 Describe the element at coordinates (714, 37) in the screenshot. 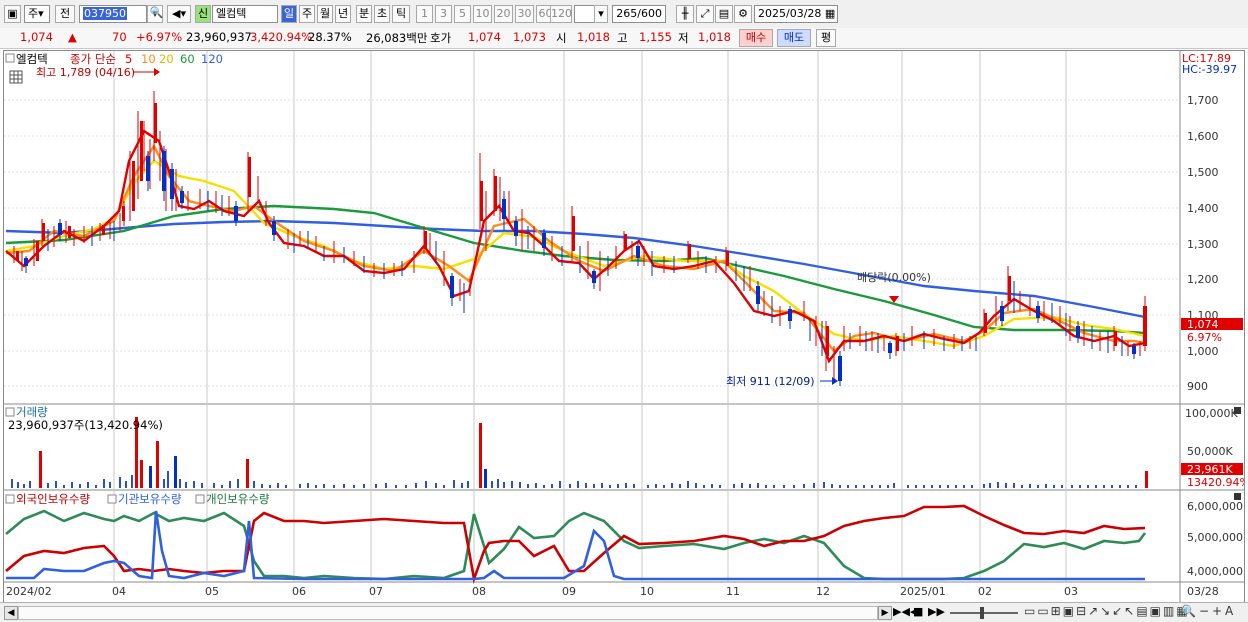

I see `low-price: 1,018` at that location.